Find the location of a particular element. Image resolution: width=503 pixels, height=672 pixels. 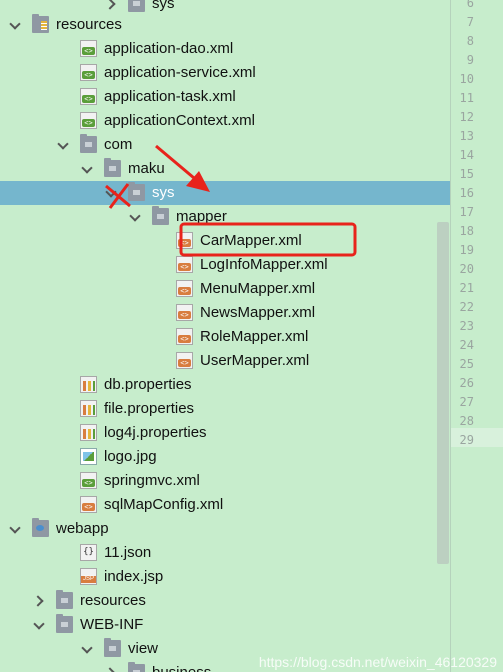

watermark: https://blog.csdn.net/weixin_46120329 is located at coordinates (377, 662).